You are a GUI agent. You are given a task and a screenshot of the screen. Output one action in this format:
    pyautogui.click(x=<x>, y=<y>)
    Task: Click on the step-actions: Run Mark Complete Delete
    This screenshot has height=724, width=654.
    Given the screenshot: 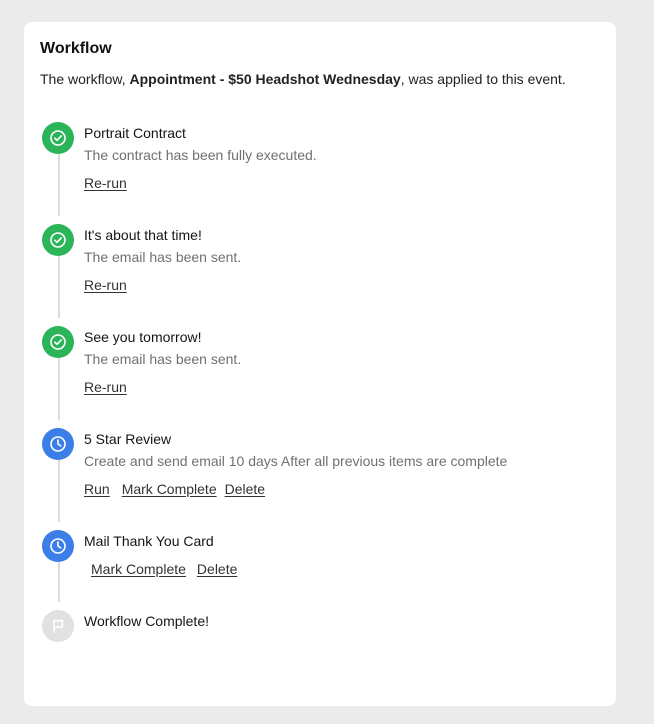 What is the action you would take?
    pyautogui.click(x=178, y=489)
    